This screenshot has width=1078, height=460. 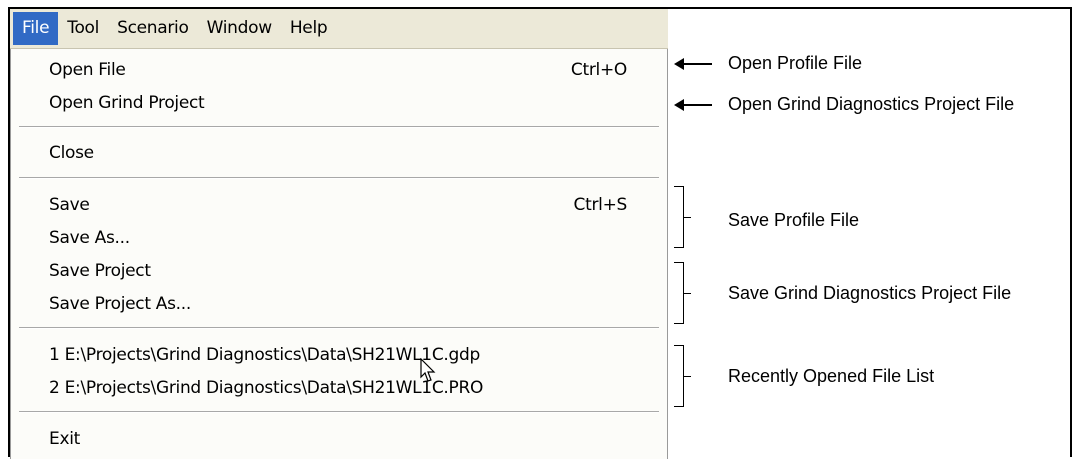 I want to click on exit-label: Exit, so click(x=64, y=439).